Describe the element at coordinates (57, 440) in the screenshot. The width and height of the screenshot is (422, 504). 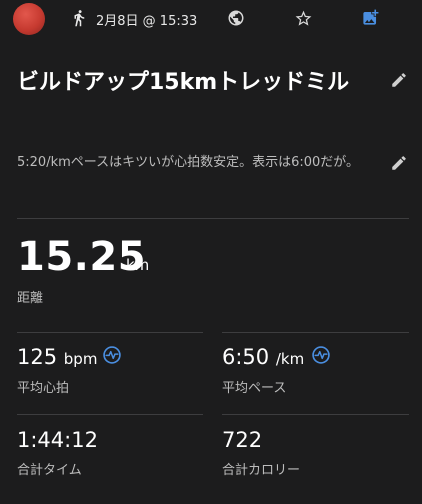
I see `total-time-value: 1:44:12` at that location.